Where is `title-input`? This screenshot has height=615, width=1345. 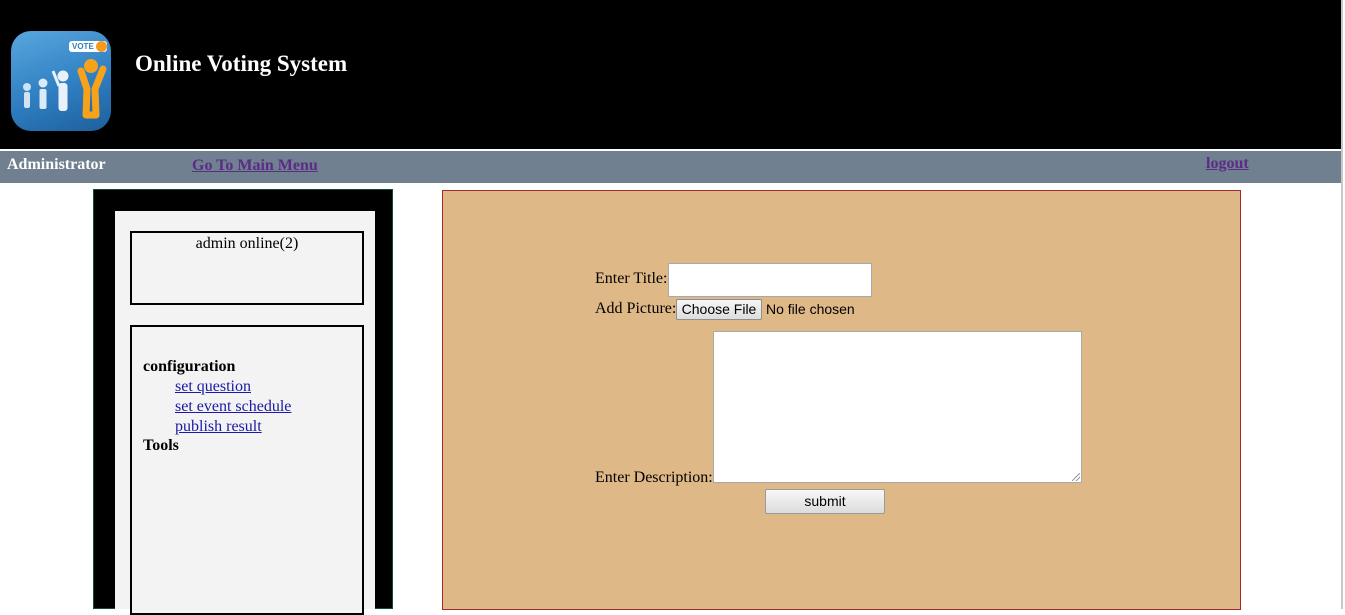 title-input is located at coordinates (770, 280).